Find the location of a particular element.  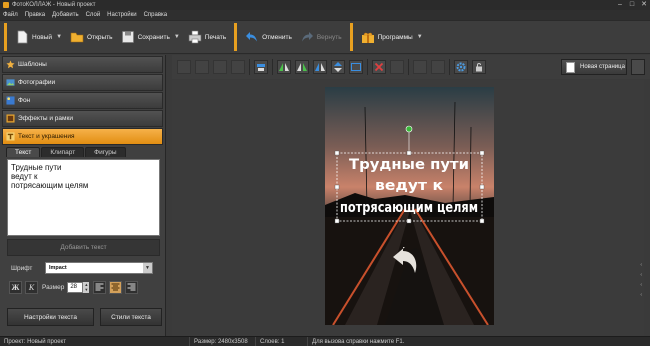

section-effects: Эффекты и рамки is located at coordinates (82, 118).